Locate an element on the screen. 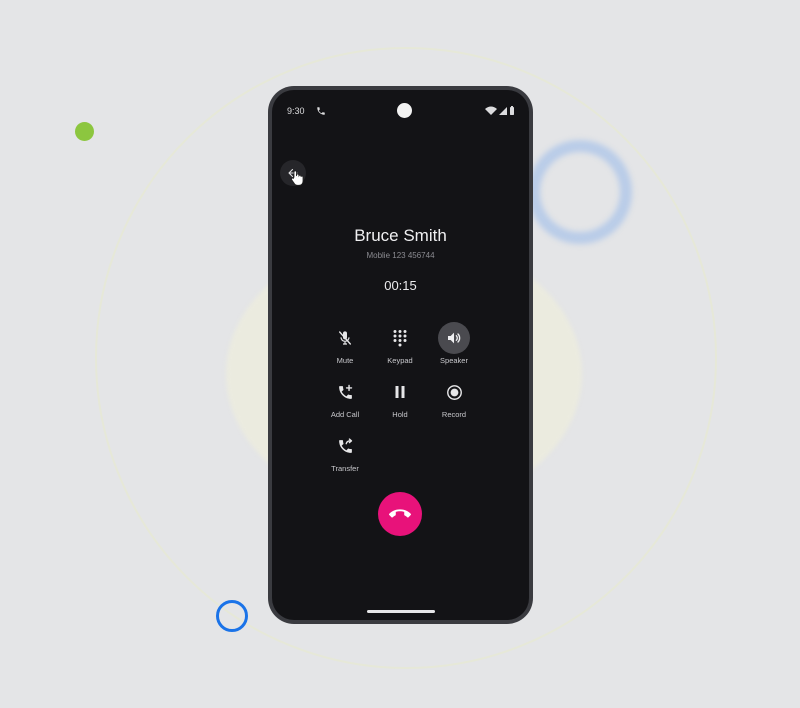 This screenshot has width=800, height=708. add-call-label: Add Call is located at coordinates (345, 414).